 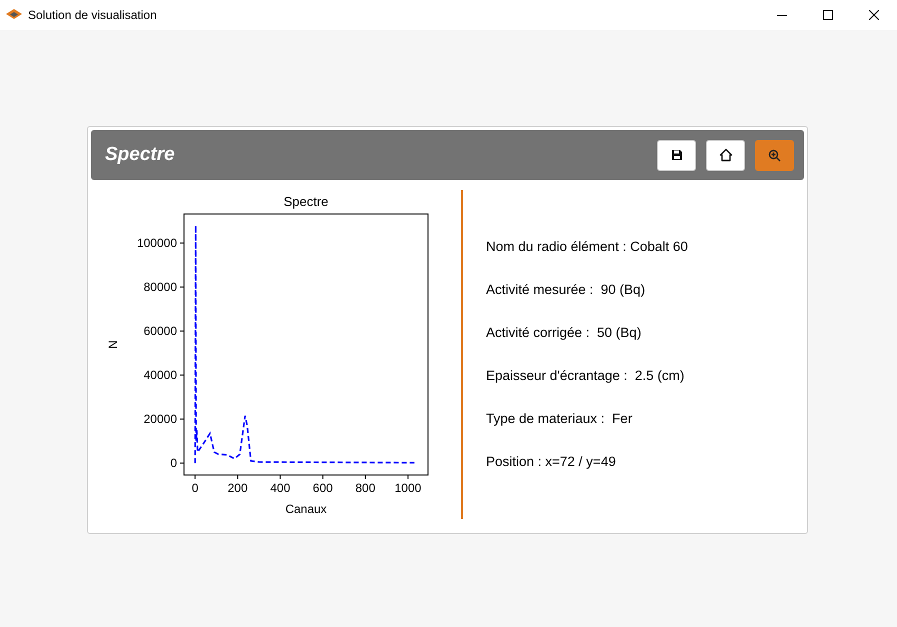 I want to click on y-tick-label: 100000, so click(x=156, y=243).